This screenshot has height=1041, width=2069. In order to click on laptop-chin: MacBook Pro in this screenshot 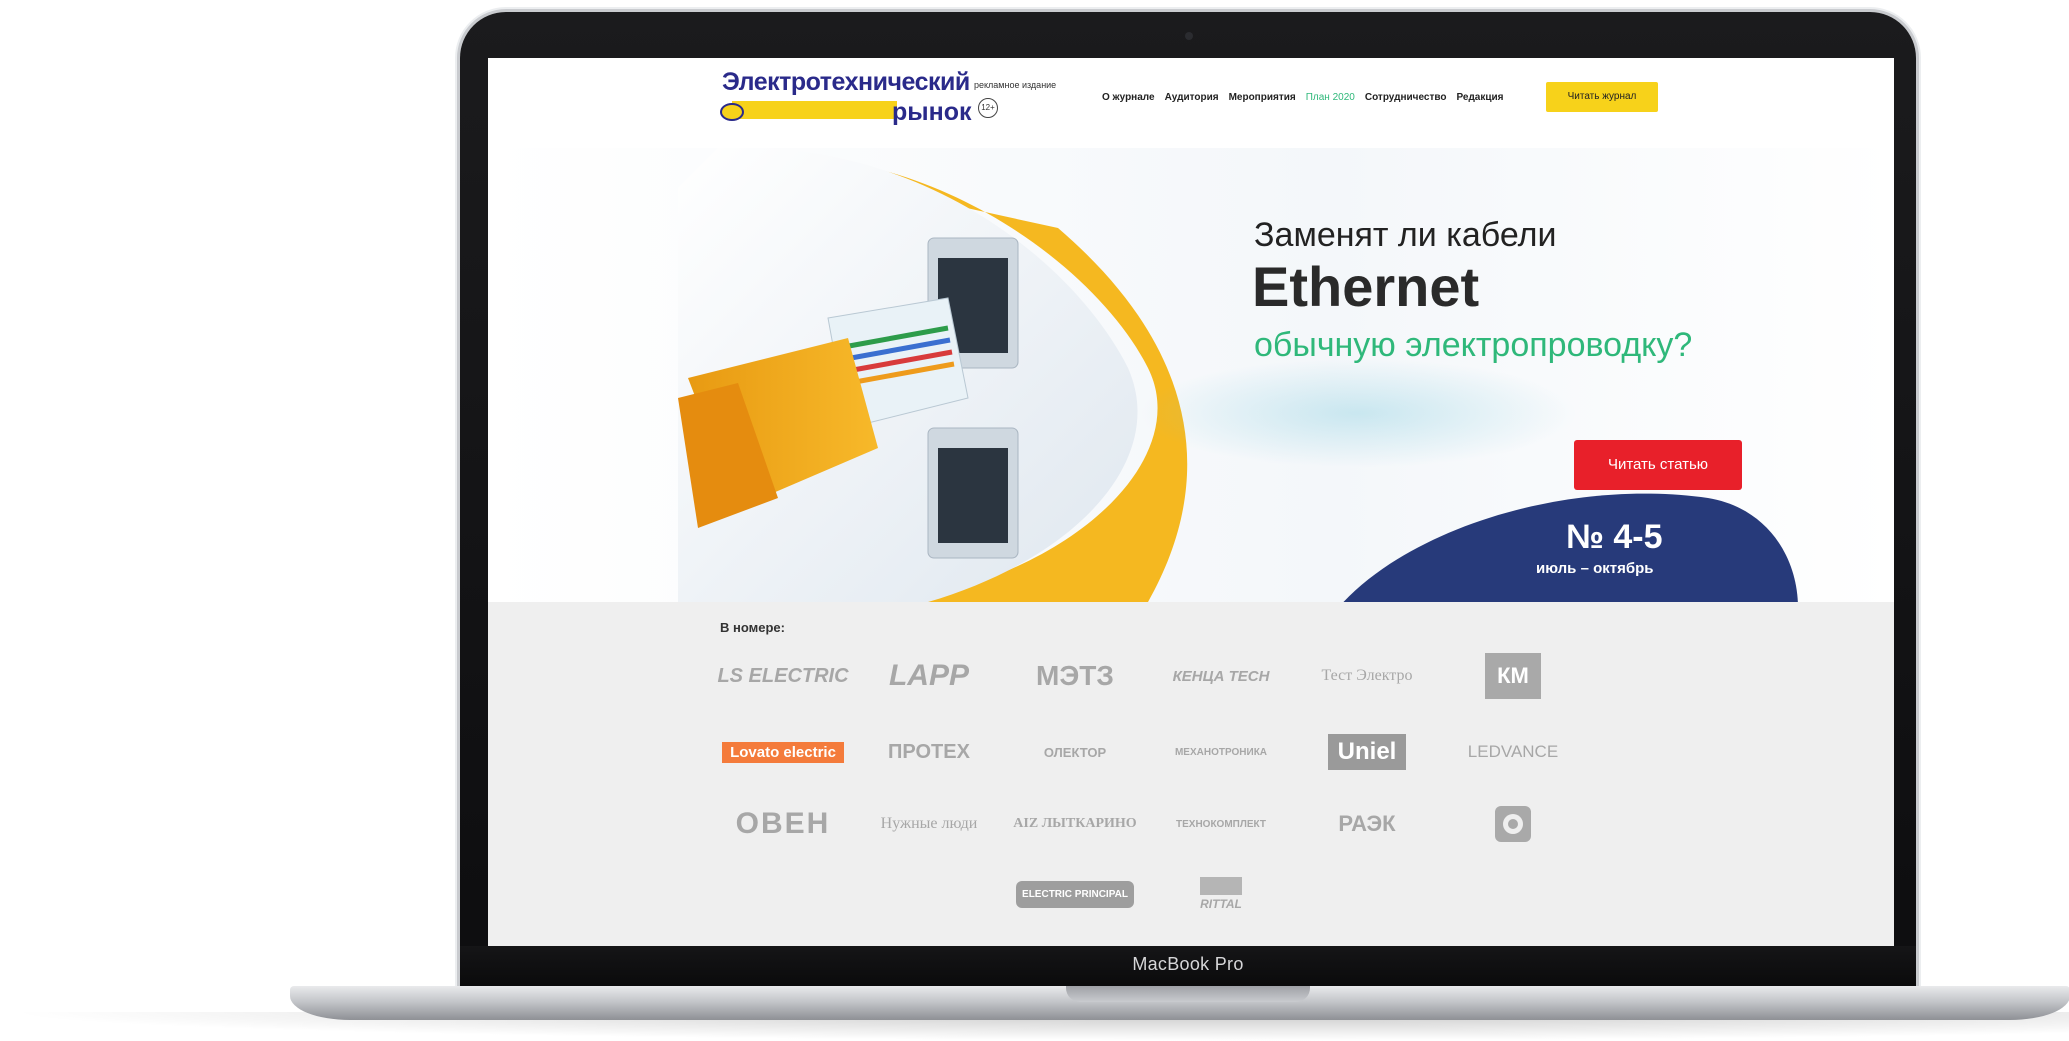, I will do `click(1188, 967)`.